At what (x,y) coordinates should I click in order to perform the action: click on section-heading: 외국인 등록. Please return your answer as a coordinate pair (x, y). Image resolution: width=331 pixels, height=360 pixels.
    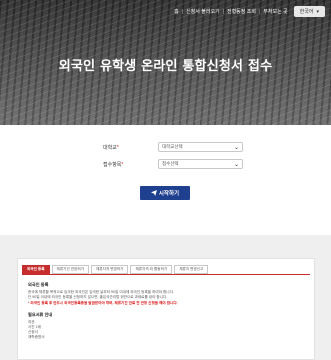
    Looking at the image, I should click on (38, 284).